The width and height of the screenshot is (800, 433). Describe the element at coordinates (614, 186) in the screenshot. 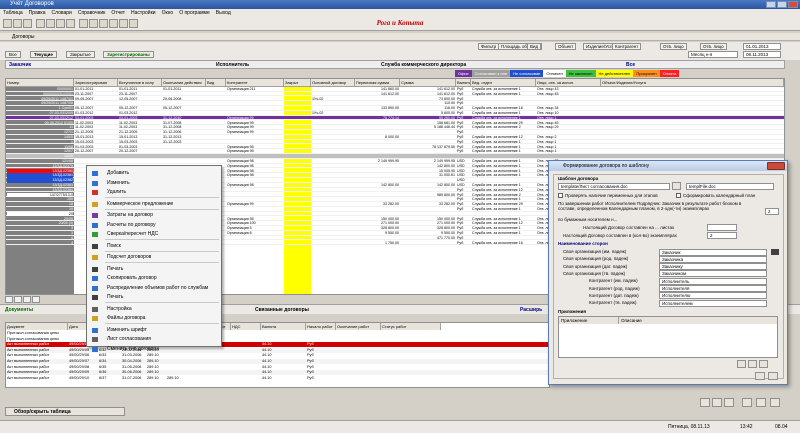

I see `template-file-input: template/Лист согласования.doc` at that location.